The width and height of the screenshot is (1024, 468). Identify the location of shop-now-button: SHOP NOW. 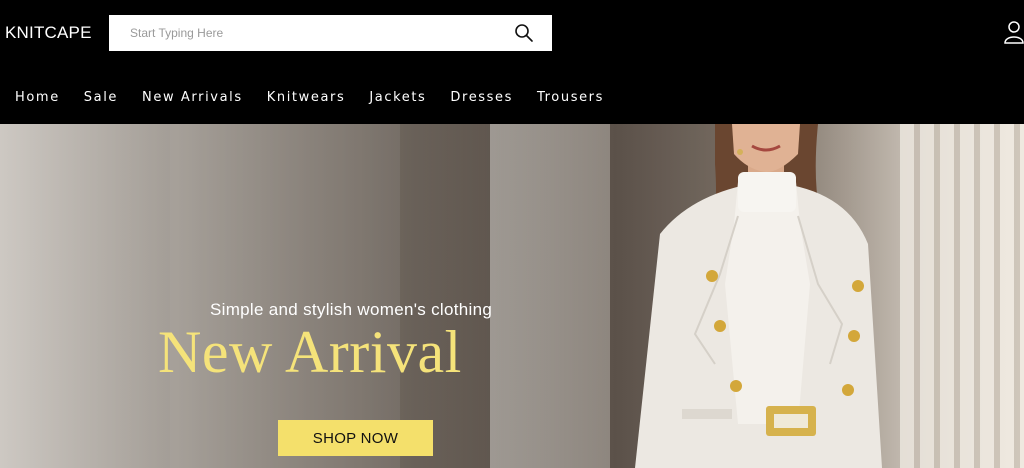
(355, 438).